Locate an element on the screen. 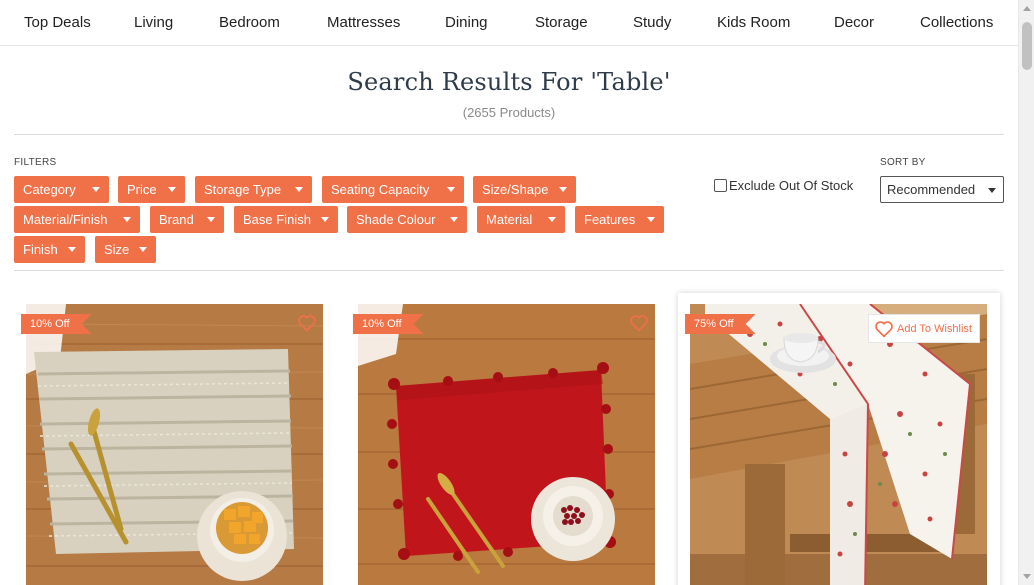 This screenshot has height=585, width=1034. filter-chip-label: Size is located at coordinates (117, 249).